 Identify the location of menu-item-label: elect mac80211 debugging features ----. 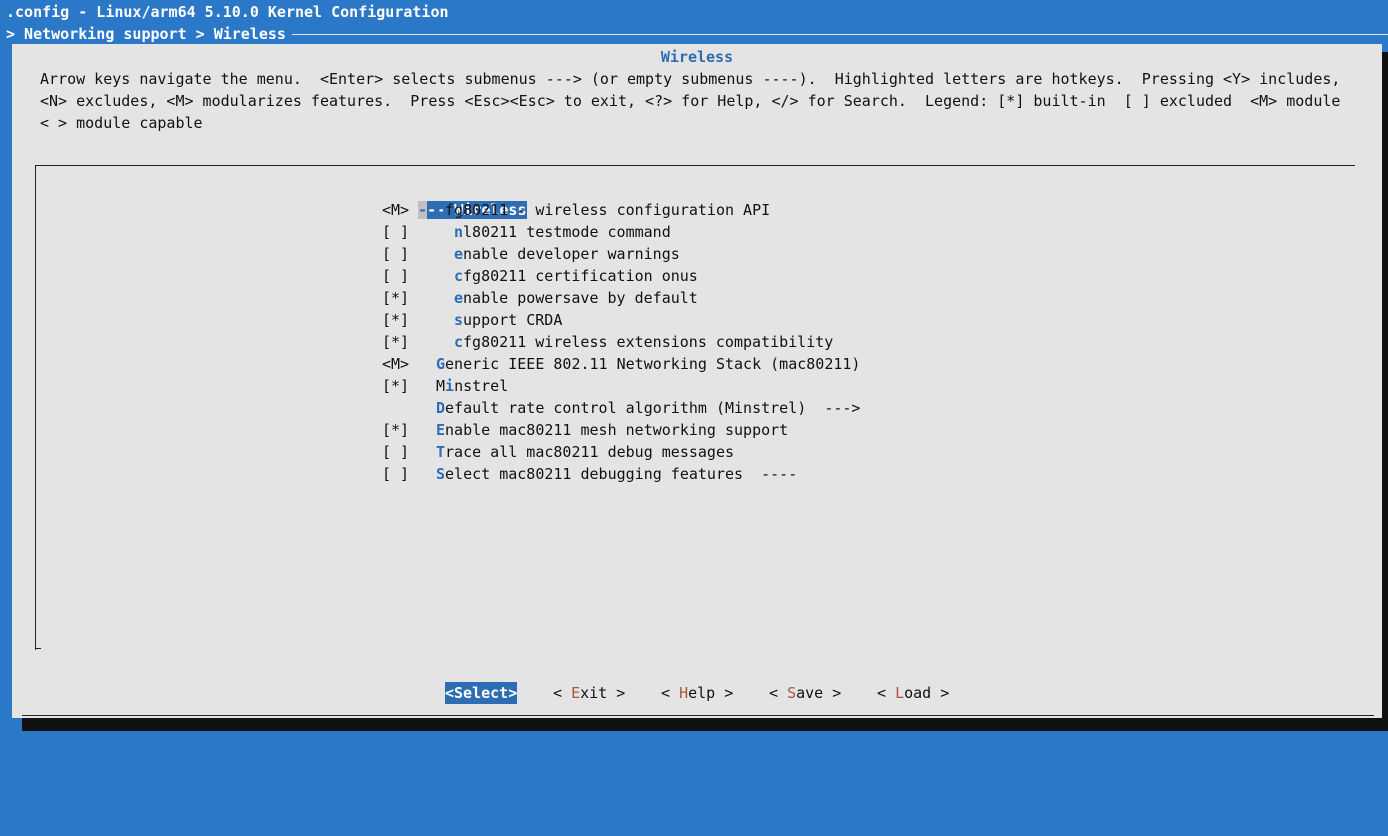
(621, 474).